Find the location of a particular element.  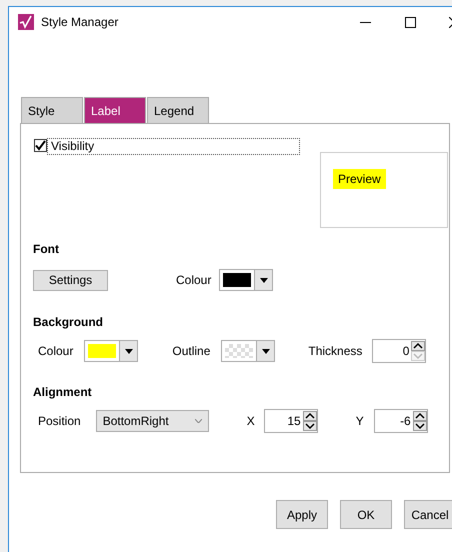

position-dropdown: BottomRight is located at coordinates (152, 421).